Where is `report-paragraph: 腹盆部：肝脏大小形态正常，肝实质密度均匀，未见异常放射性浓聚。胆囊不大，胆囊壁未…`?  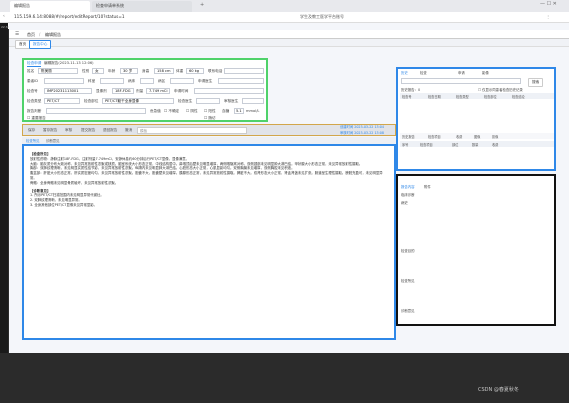
report-paragraph: 腹盆部：肝脏大小形态正常，肝实质密度均匀，未见异常放射性浓聚。胆囊不大，胆囊壁未… is located at coordinates (206, 175).